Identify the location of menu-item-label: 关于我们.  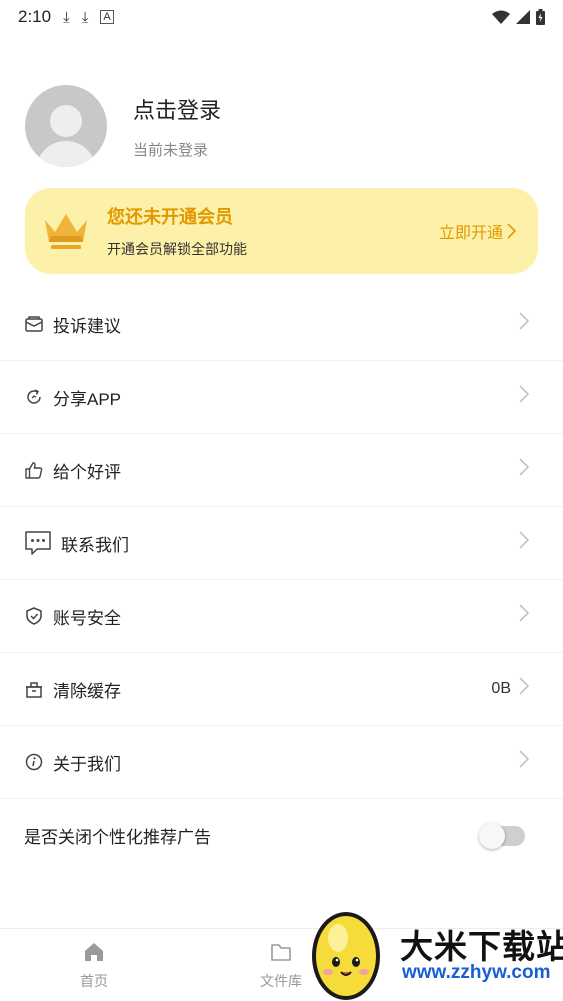
(87, 764).